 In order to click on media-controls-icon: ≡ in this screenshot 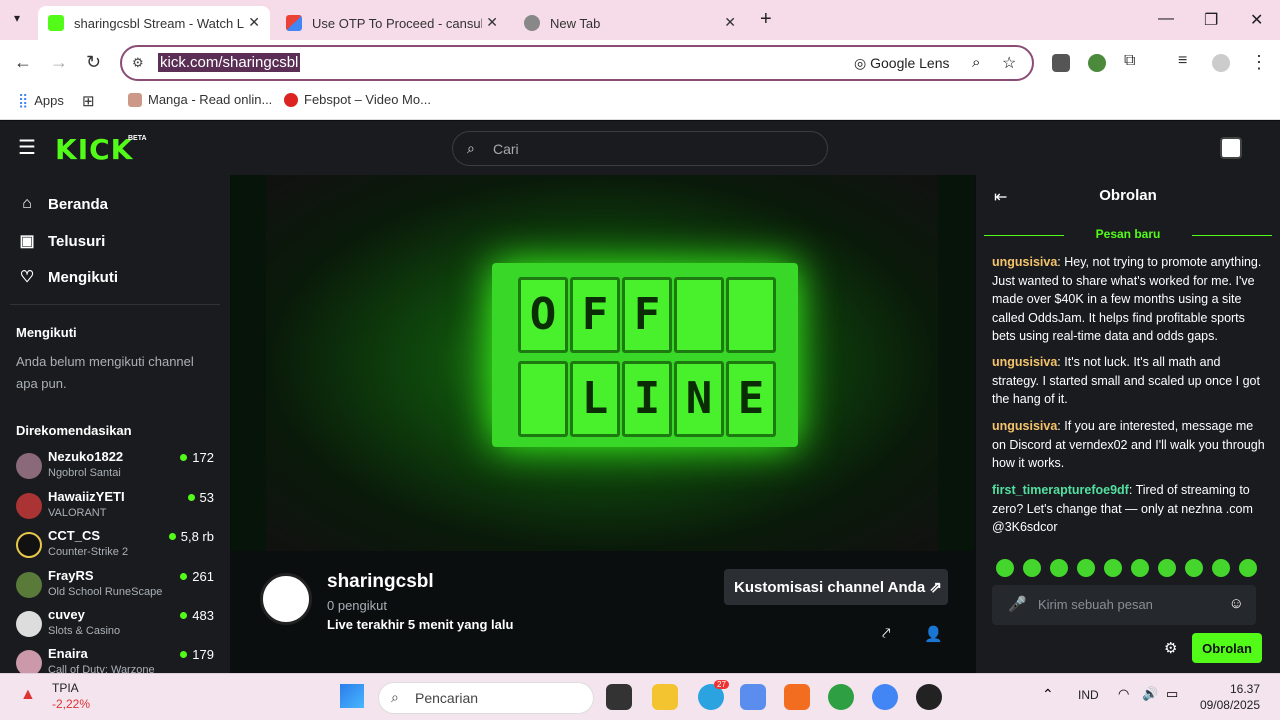, I will do `click(1182, 61)`.